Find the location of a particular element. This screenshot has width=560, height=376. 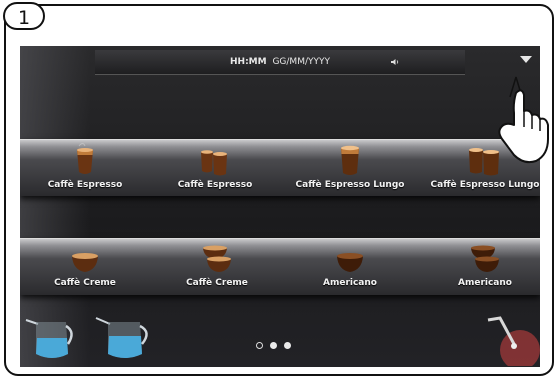

status-date: GG/MM/YYYY is located at coordinates (301, 62).